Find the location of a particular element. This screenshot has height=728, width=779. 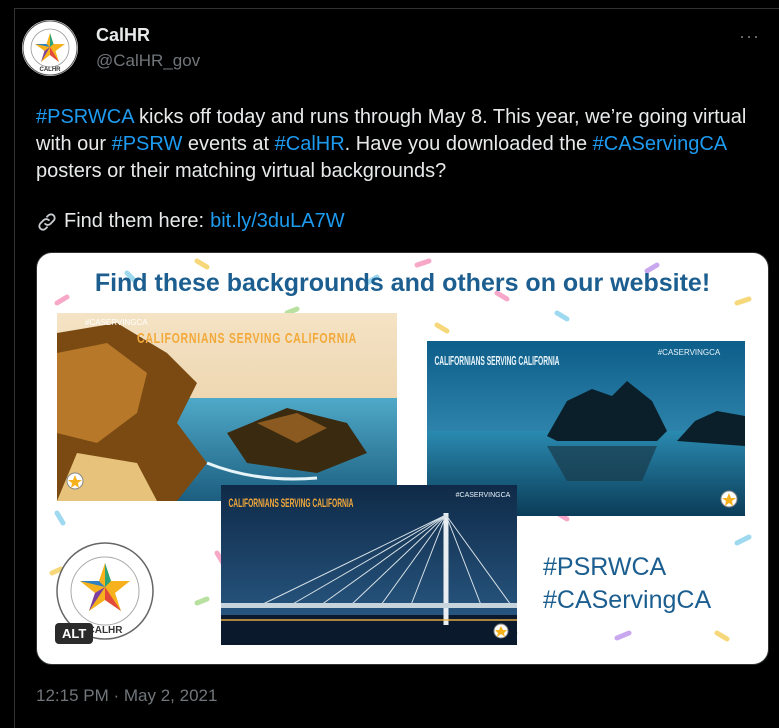

more-options-button: ··· is located at coordinates (749, 36).